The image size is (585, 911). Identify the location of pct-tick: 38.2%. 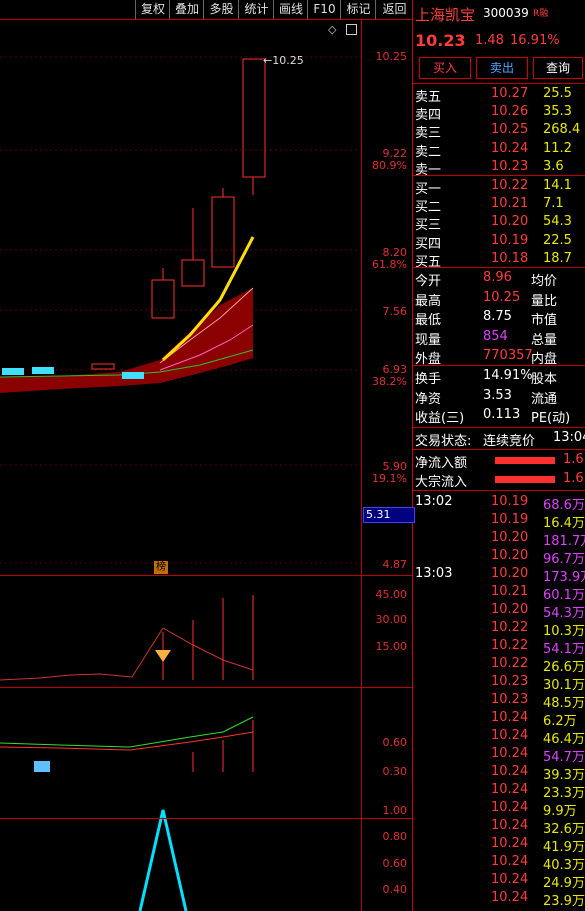
(389, 381).